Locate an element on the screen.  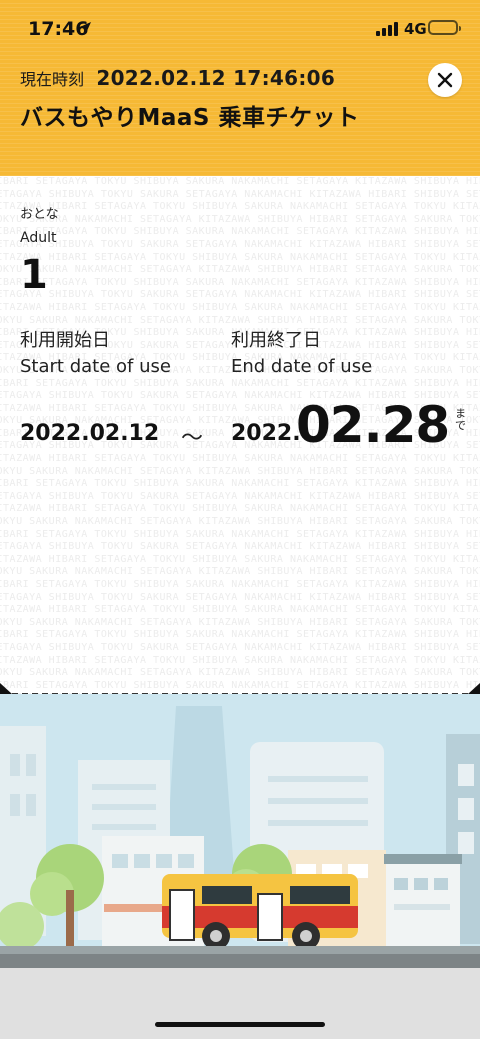
location-arrow-icon is located at coordinates (86, 28).